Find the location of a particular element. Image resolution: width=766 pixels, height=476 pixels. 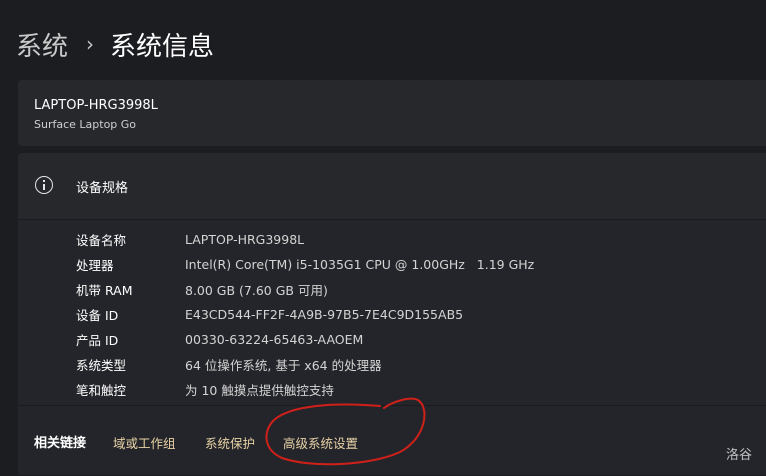

spec-value: E43CD544-FF2F-4A9B-97B5-7E4C9D155AB5 is located at coordinates (324, 314).